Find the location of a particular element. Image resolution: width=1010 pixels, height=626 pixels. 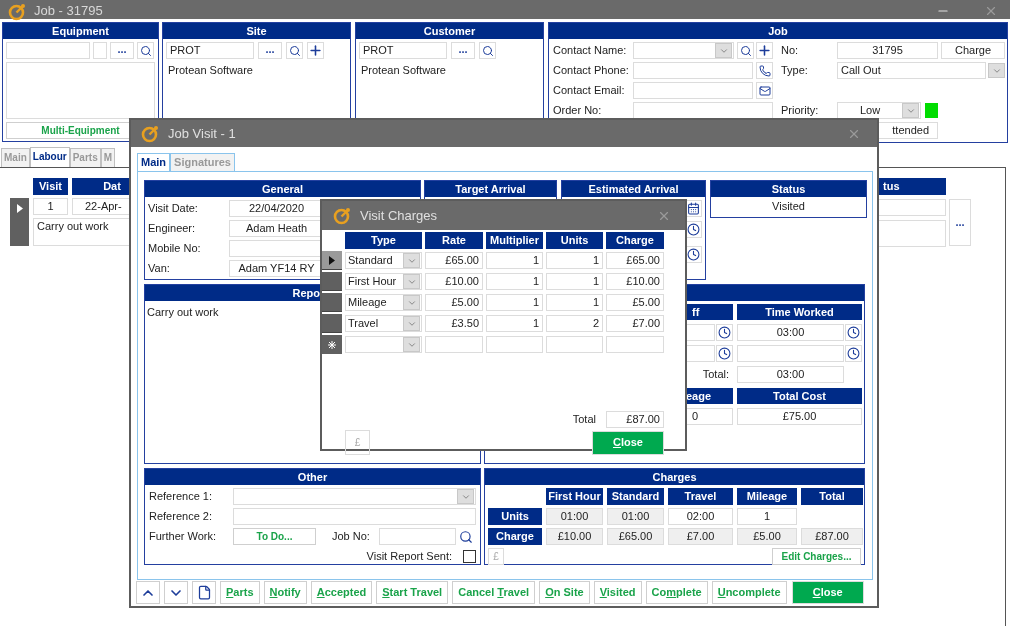

column-header: Charge is located at coordinates (635, 240).